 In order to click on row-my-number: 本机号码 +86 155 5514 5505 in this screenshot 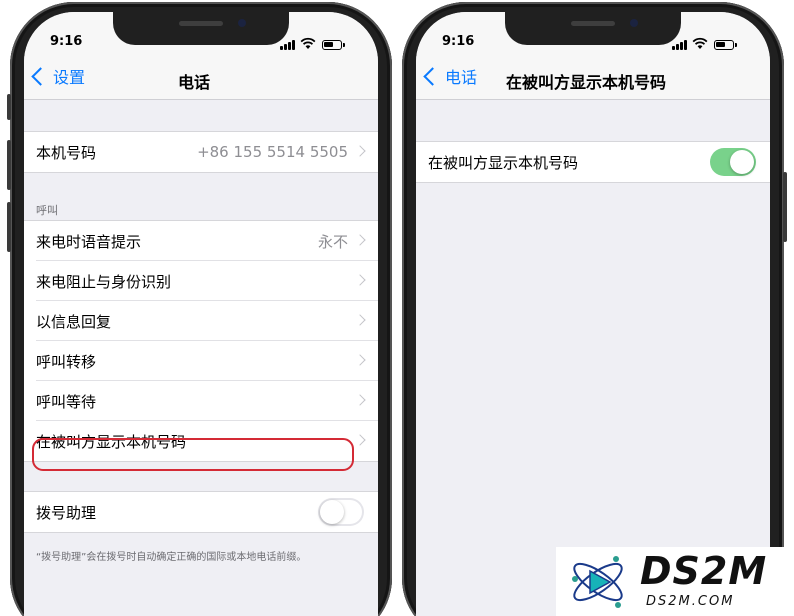, I will do `click(201, 152)`.